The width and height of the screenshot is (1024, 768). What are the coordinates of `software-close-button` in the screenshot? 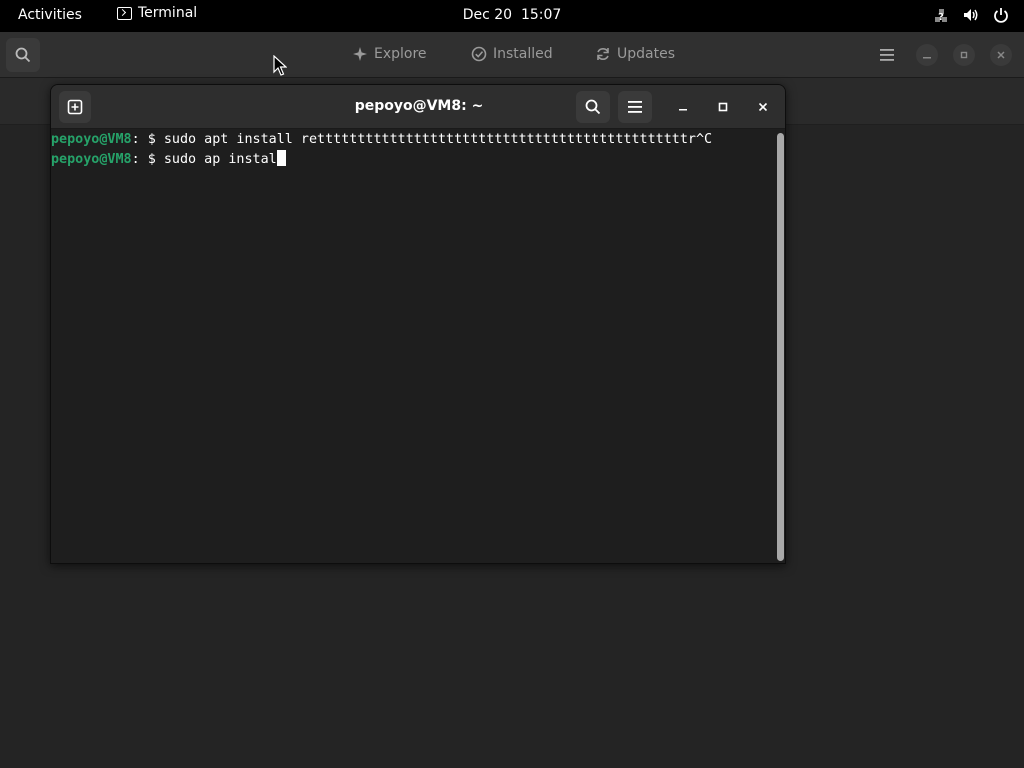 It's located at (1001, 55).